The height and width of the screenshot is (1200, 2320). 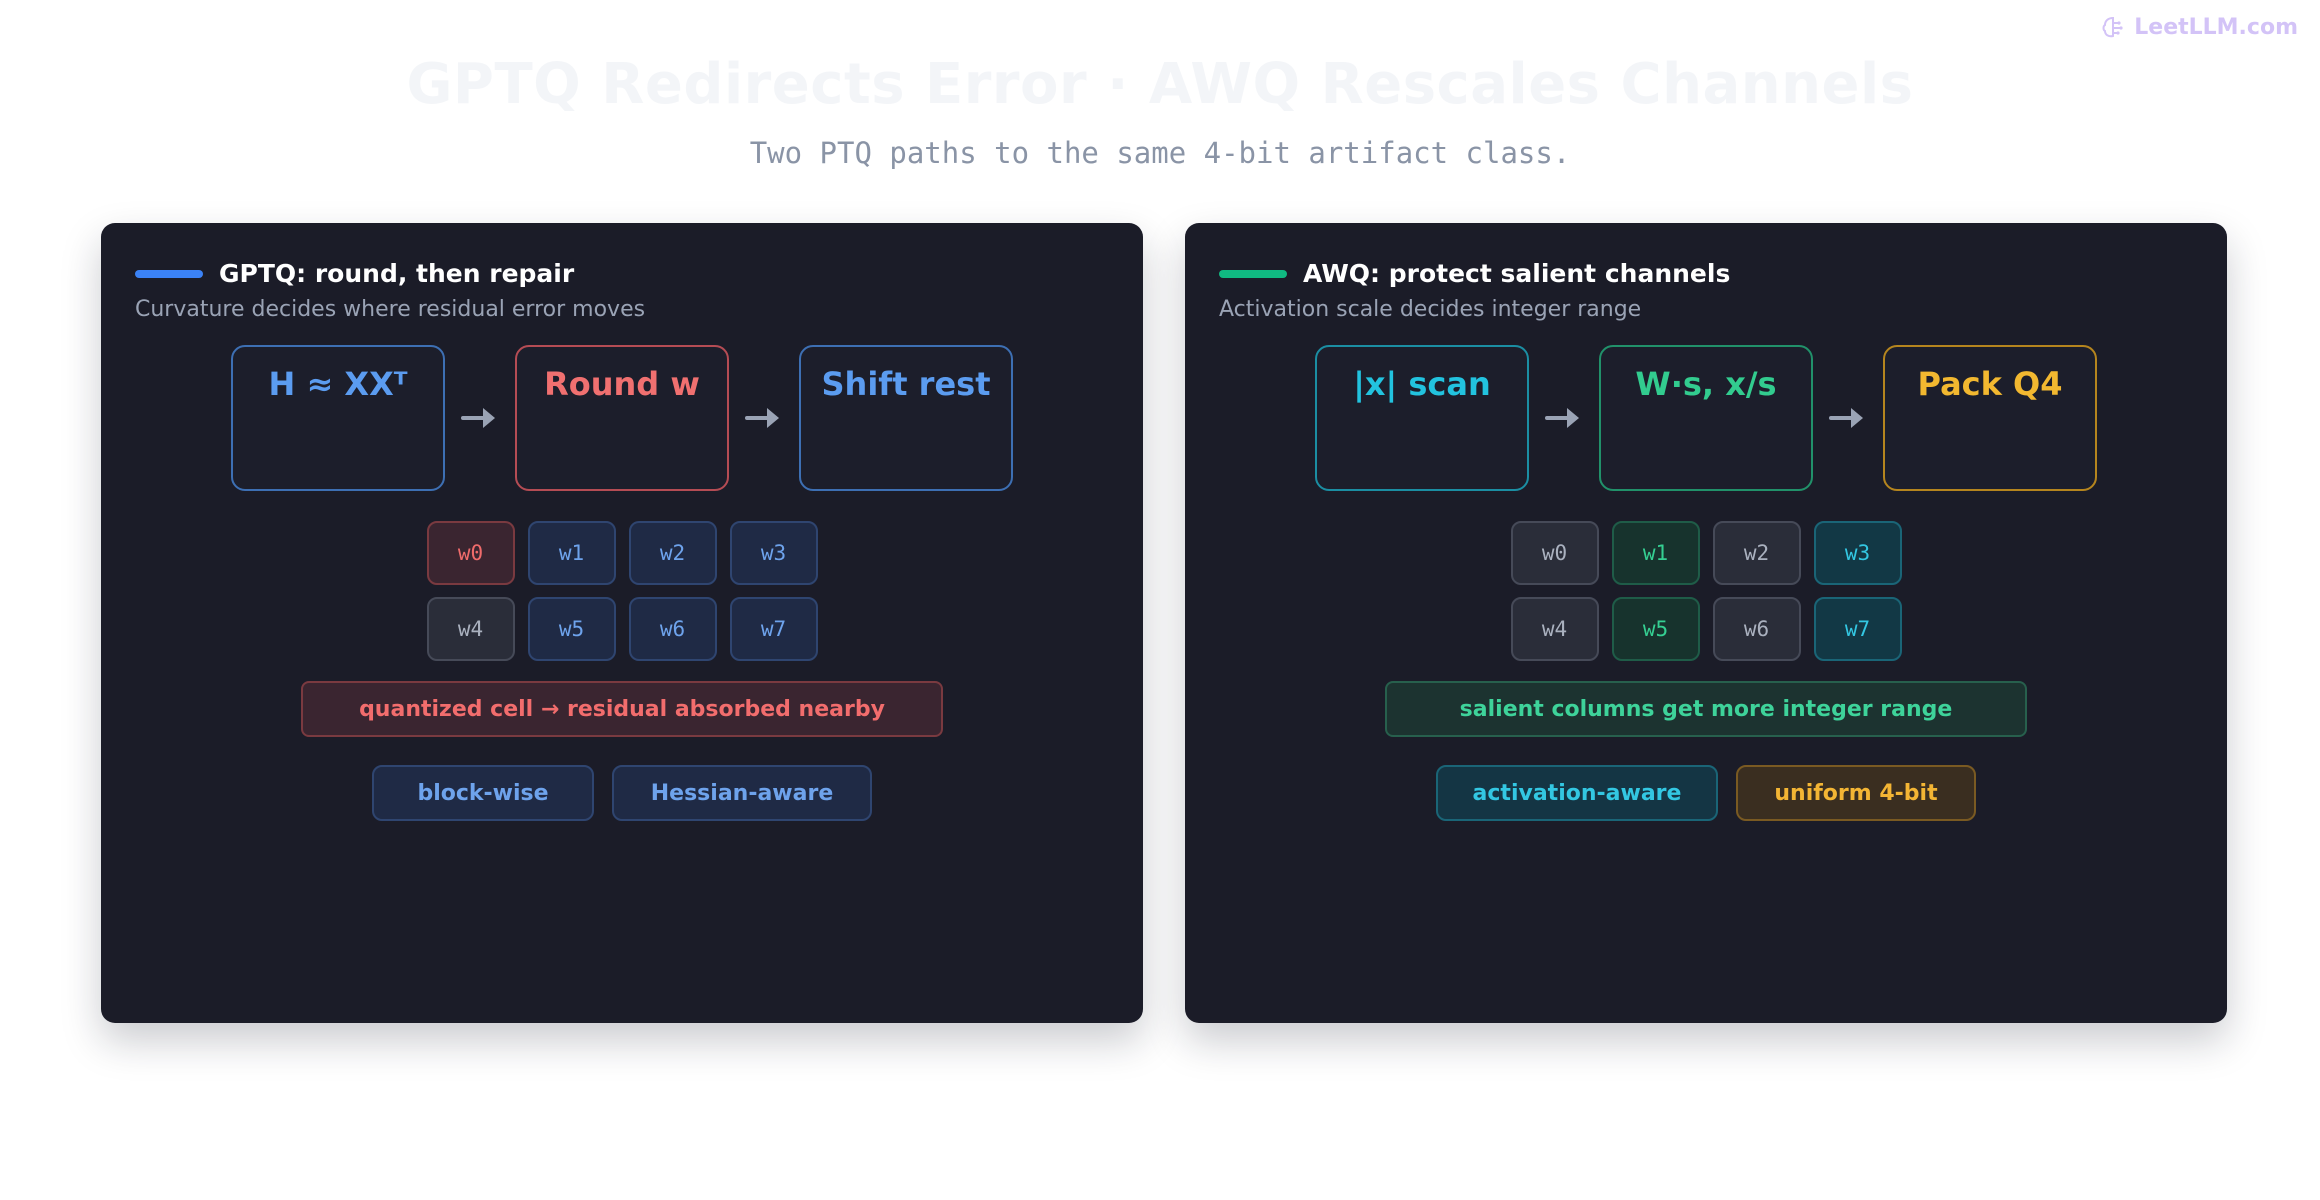 What do you see at coordinates (1422, 418) in the screenshot?
I see `stage-scan: |x| scan` at bounding box center [1422, 418].